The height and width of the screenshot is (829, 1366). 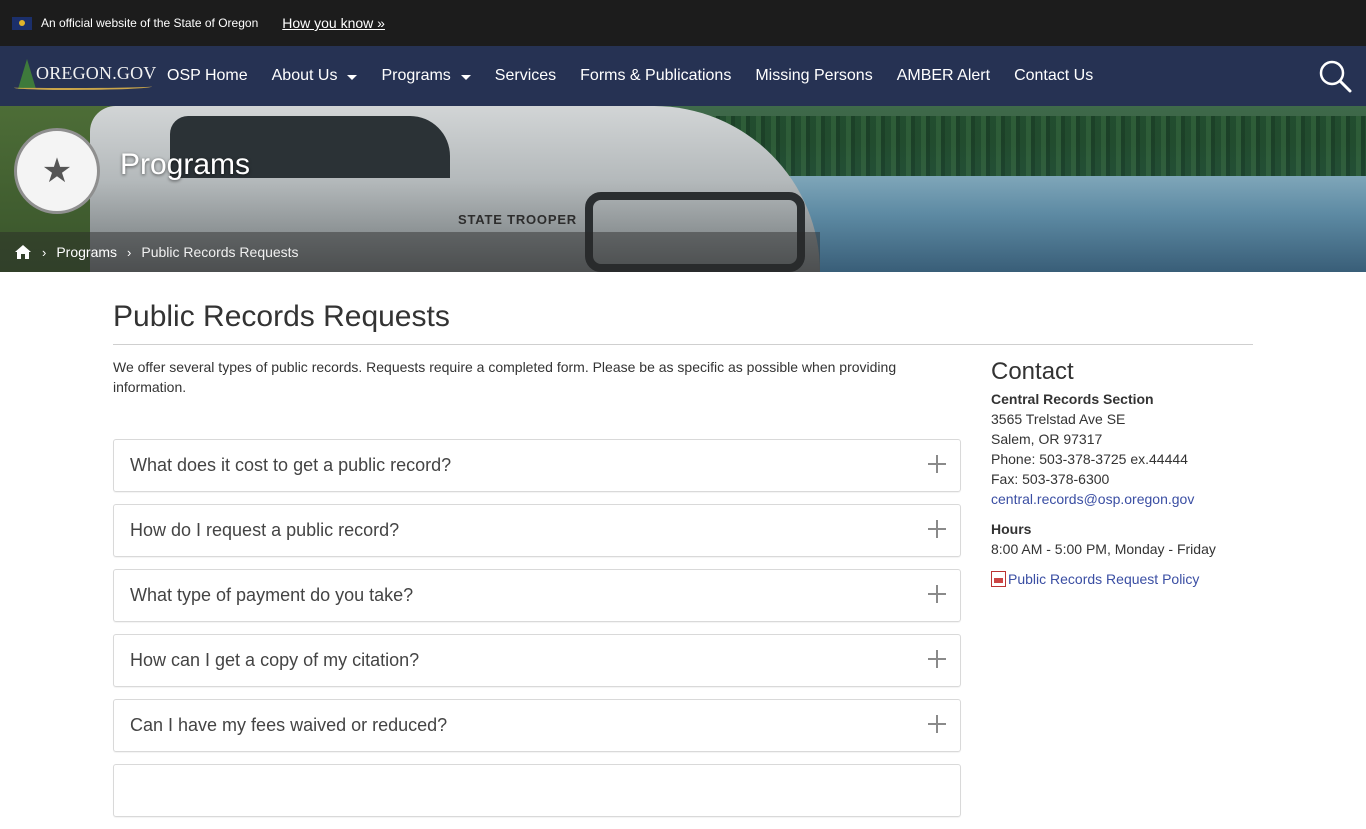 I want to click on oregon-gov-logo: OREGON.GOV, so click(x=84, y=76).